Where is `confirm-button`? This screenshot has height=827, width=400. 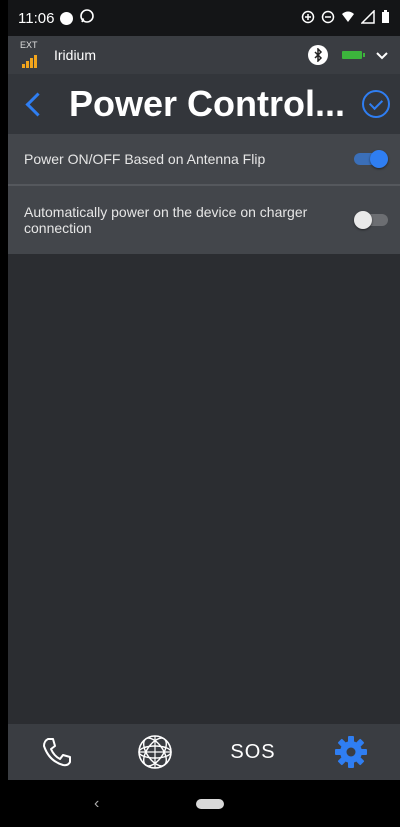 confirm-button is located at coordinates (376, 104).